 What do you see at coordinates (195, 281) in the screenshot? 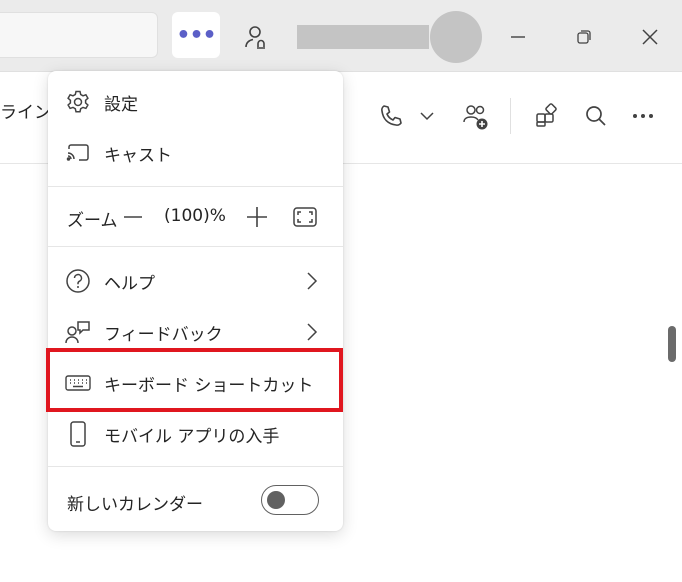
I see `menu-item-help: ヘルプ` at bounding box center [195, 281].